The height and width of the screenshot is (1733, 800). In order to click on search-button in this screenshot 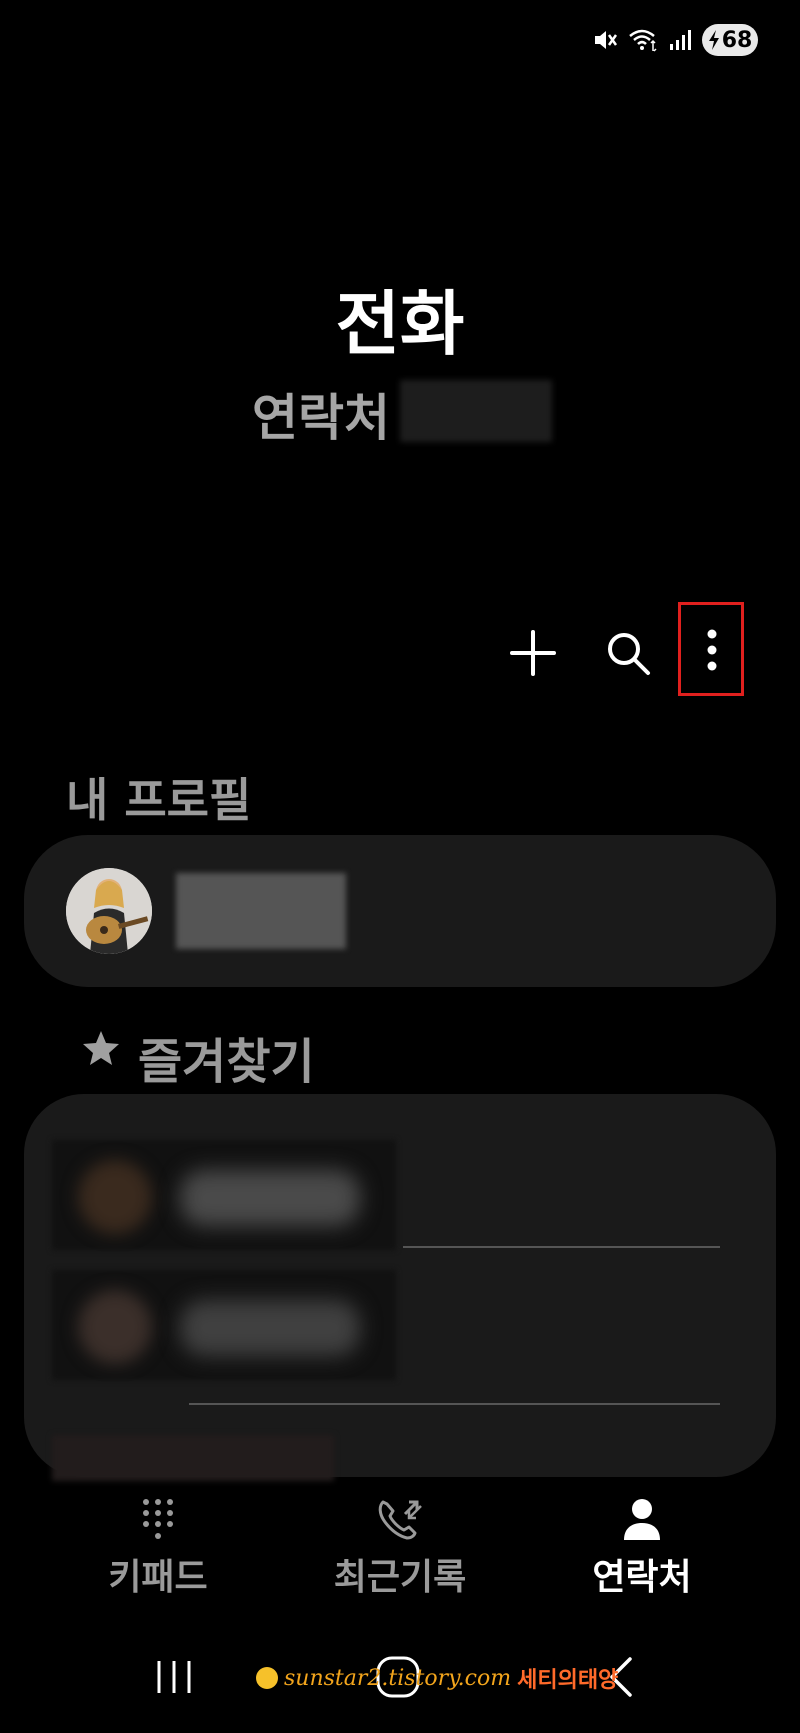, I will do `click(628, 653)`.